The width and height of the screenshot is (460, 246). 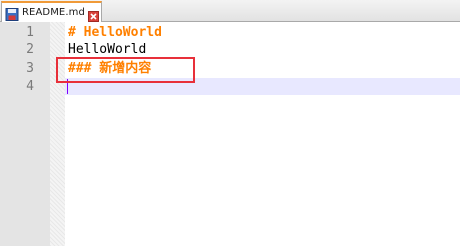 I want to click on code-line-text: HelloWorld, so click(x=107, y=49).